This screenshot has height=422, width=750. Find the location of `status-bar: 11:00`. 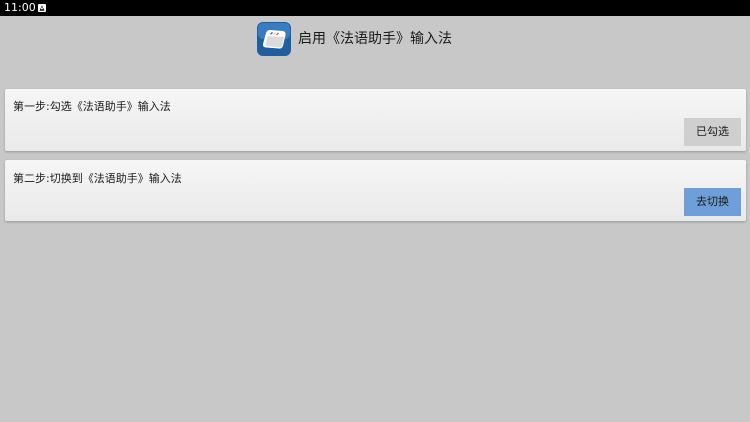

status-bar: 11:00 is located at coordinates (375, 8).